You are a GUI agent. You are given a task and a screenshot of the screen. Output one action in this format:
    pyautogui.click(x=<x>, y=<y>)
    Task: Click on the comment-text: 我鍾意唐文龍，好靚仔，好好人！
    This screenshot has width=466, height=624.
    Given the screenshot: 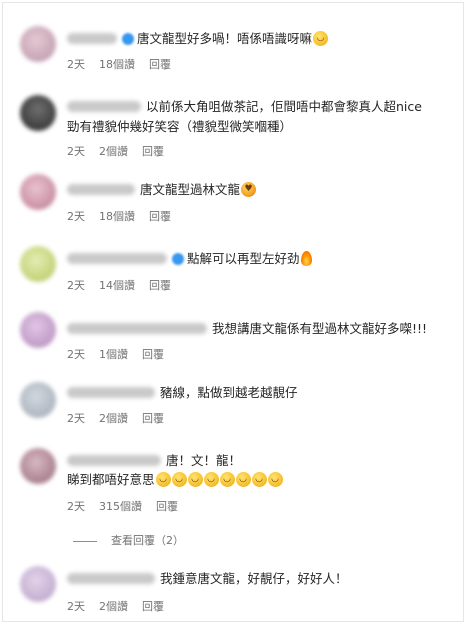 What is the action you would take?
    pyautogui.click(x=254, y=578)
    